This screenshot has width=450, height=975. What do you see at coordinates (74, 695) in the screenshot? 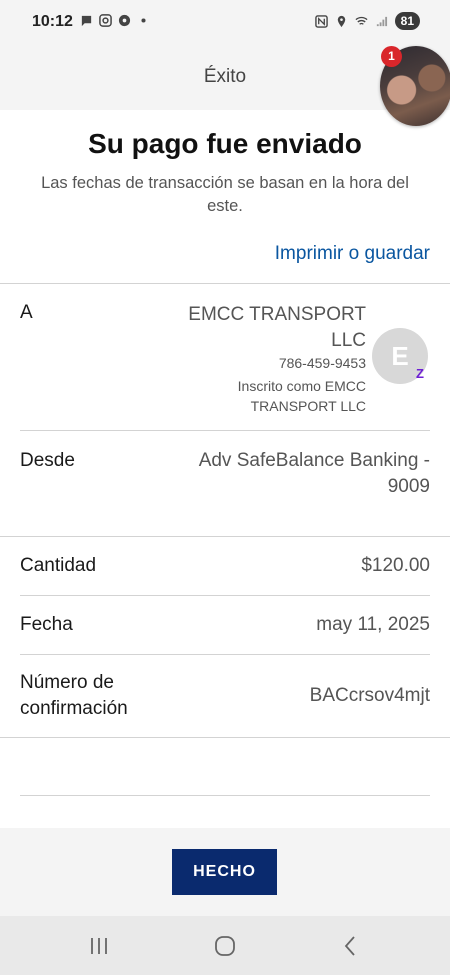
I see `confirmation-label: Número de confirmación` at bounding box center [74, 695].